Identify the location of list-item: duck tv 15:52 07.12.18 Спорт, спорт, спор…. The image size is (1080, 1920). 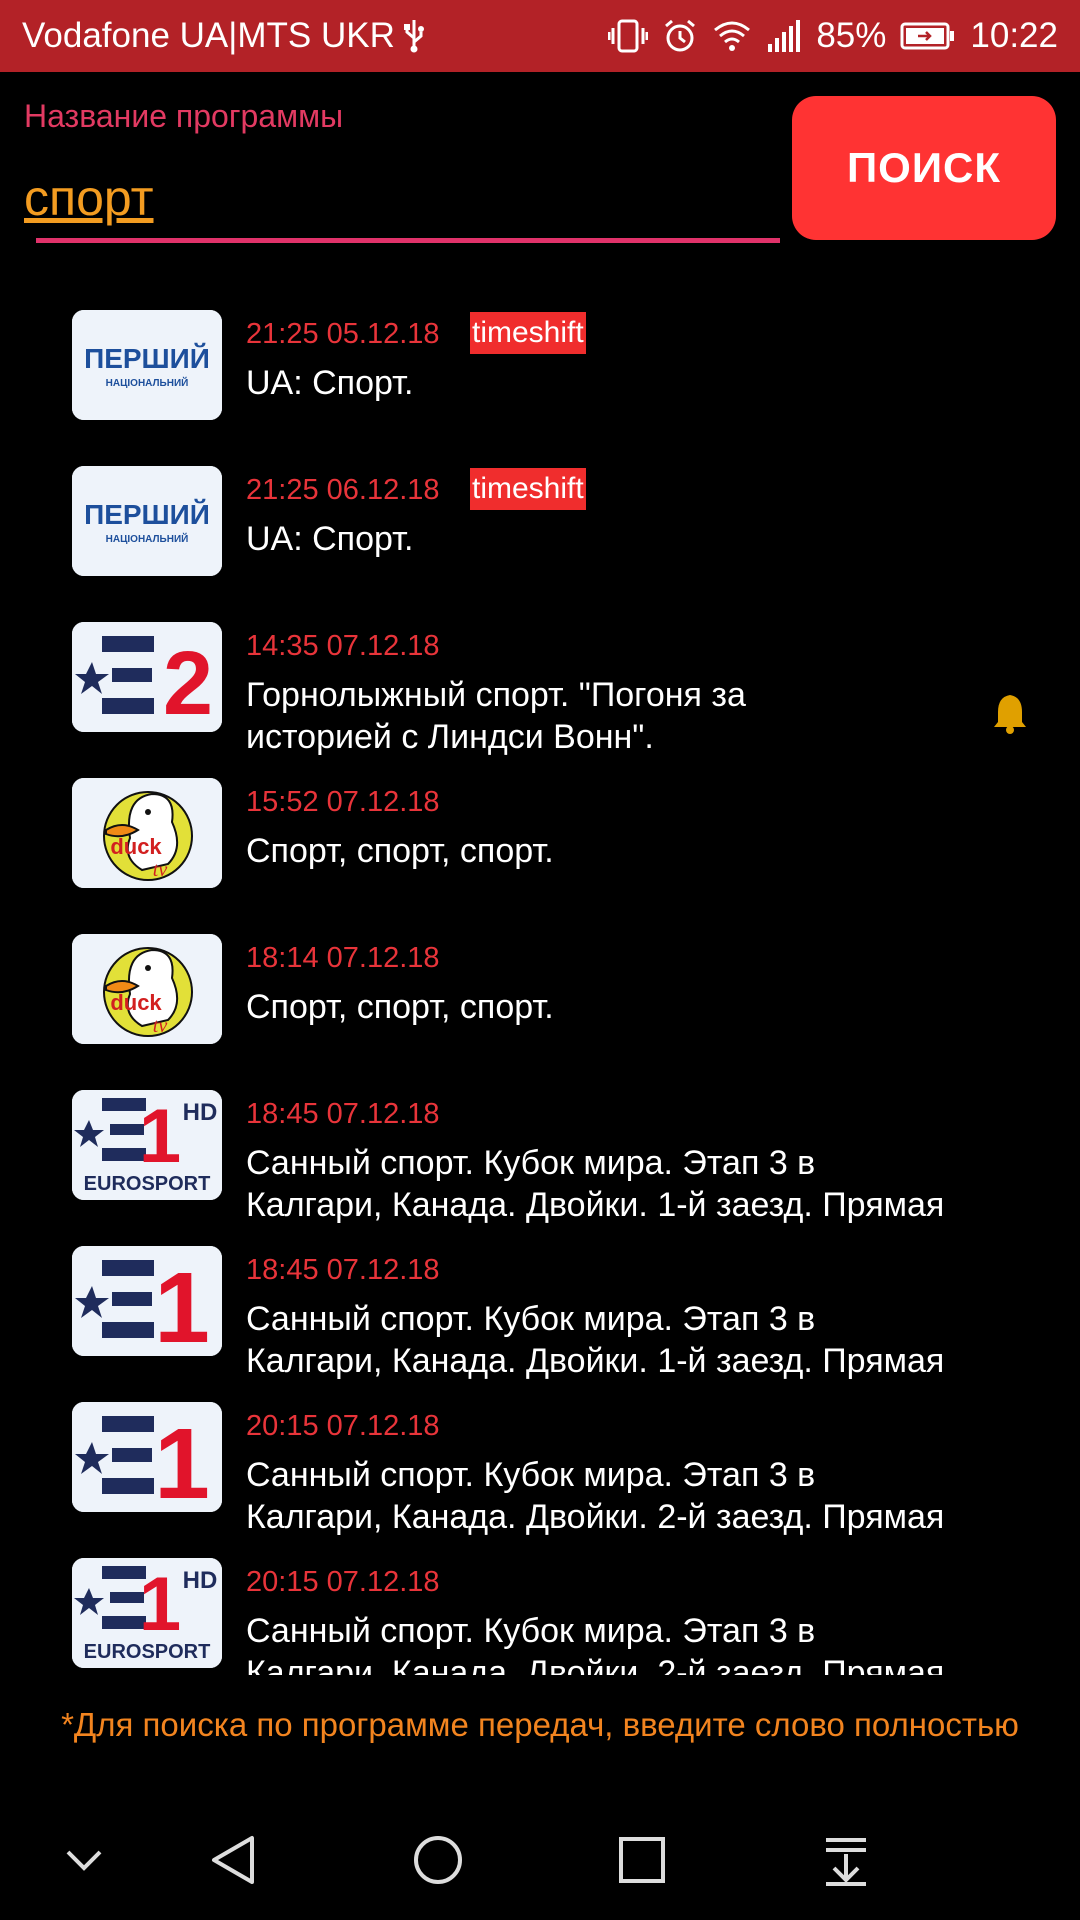
(540, 836).